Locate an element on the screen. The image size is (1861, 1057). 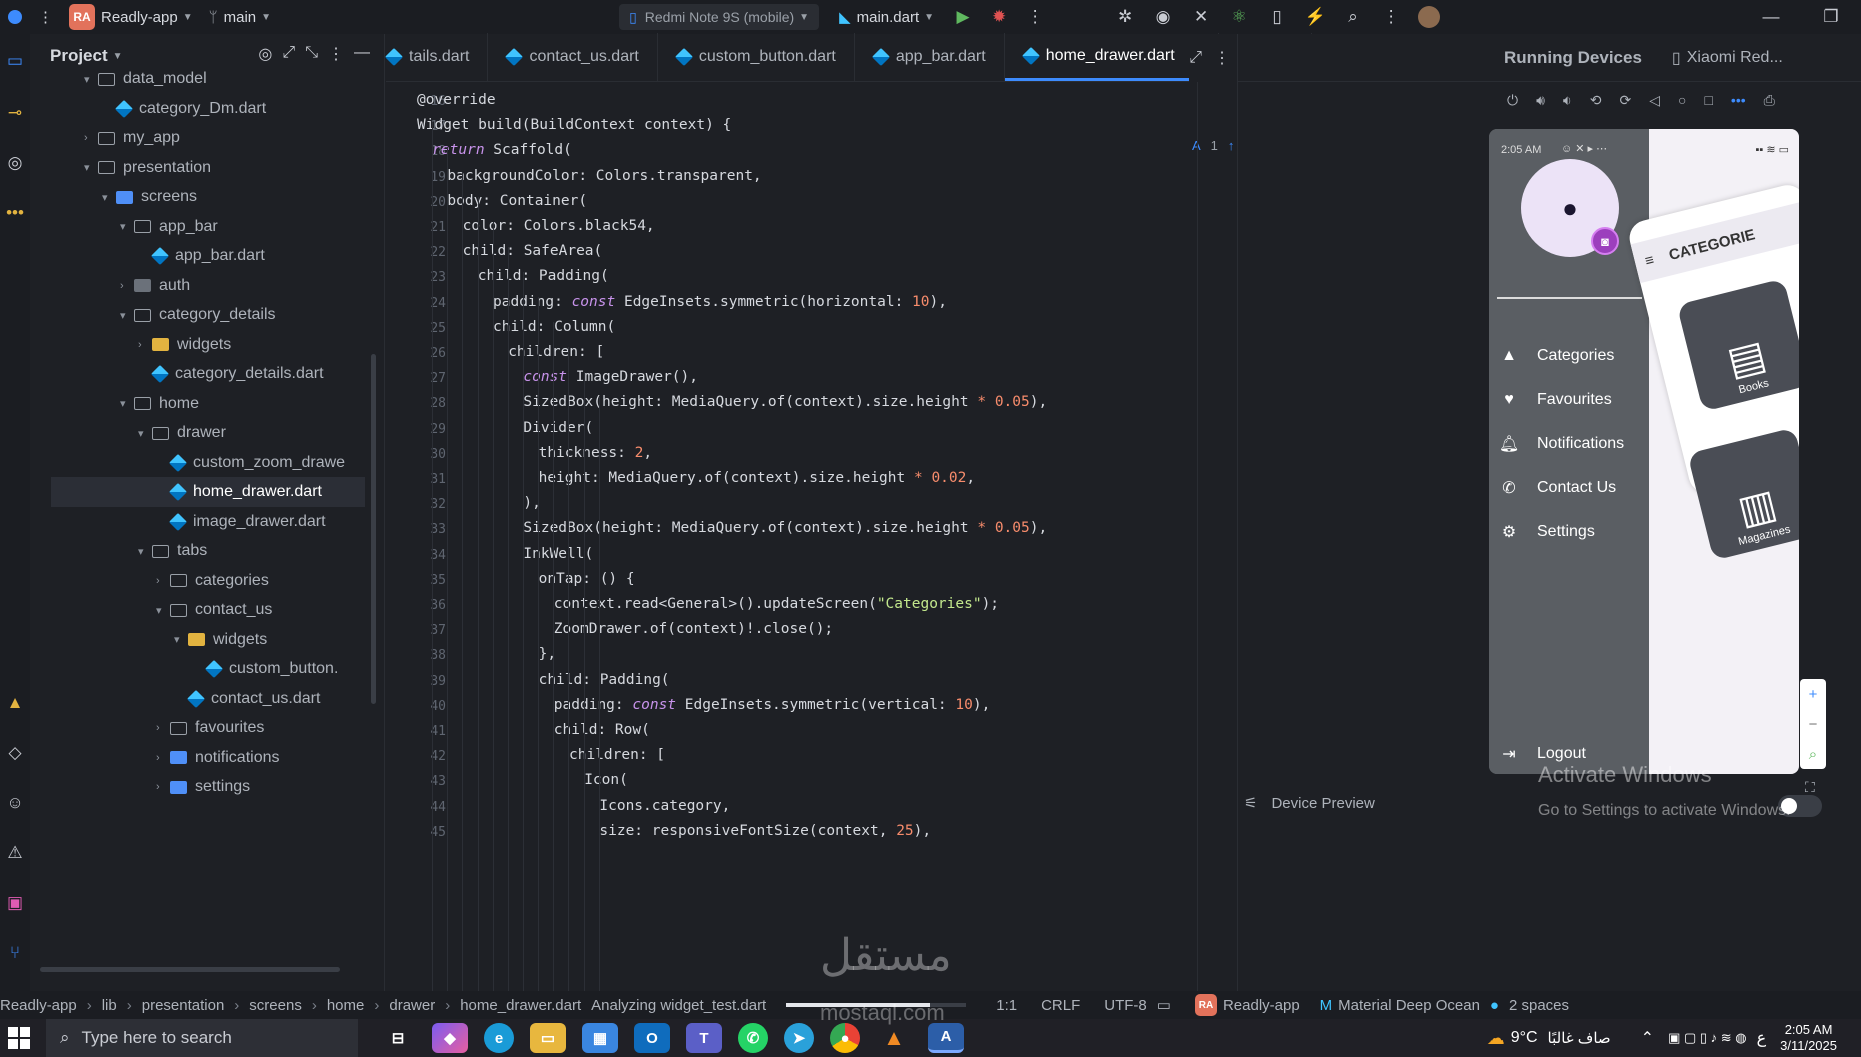
breadcrumb-item: lib is located at coordinates (109, 1005).